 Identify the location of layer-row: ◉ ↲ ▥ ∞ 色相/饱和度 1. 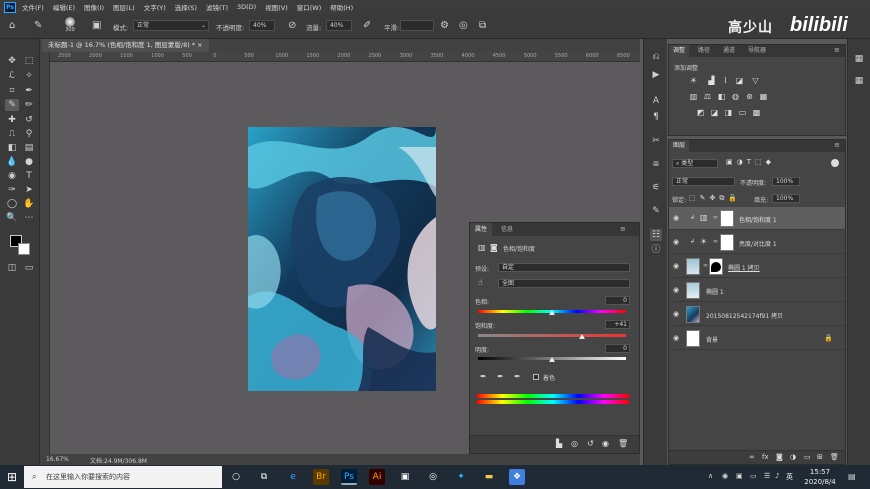
(757, 218).